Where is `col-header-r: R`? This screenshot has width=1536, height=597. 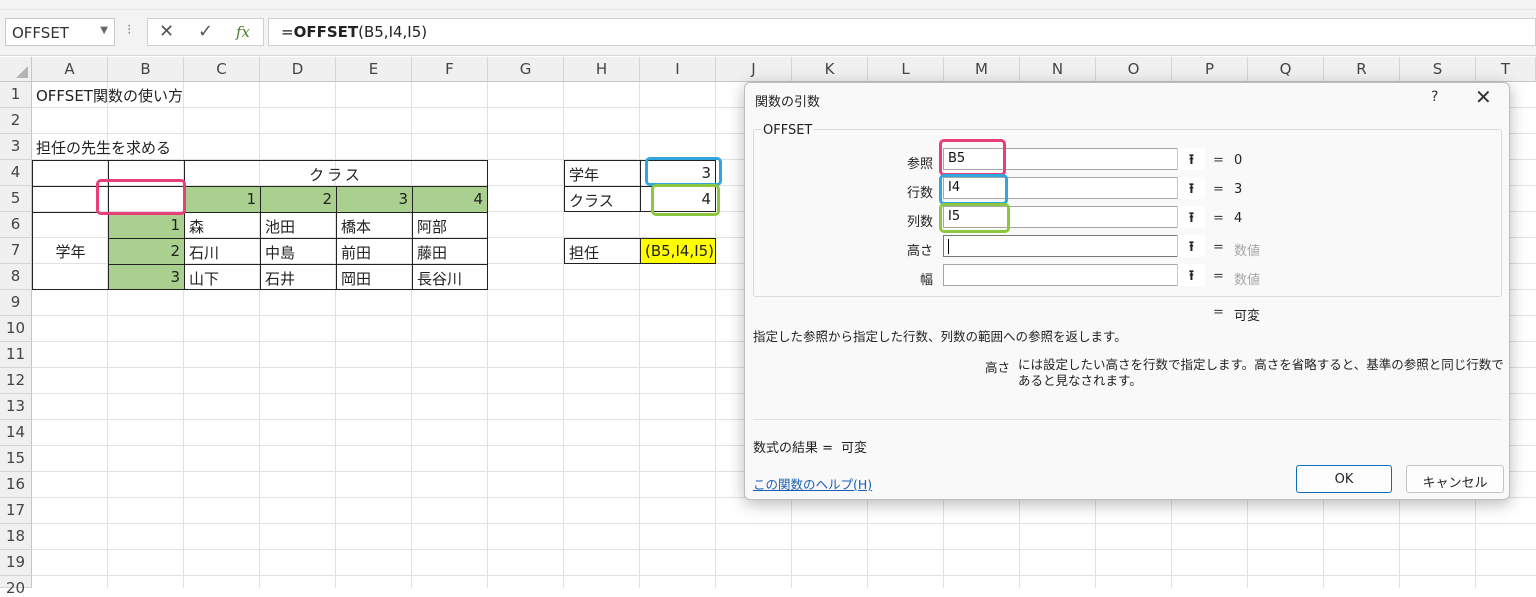 col-header-r: R is located at coordinates (1362, 69).